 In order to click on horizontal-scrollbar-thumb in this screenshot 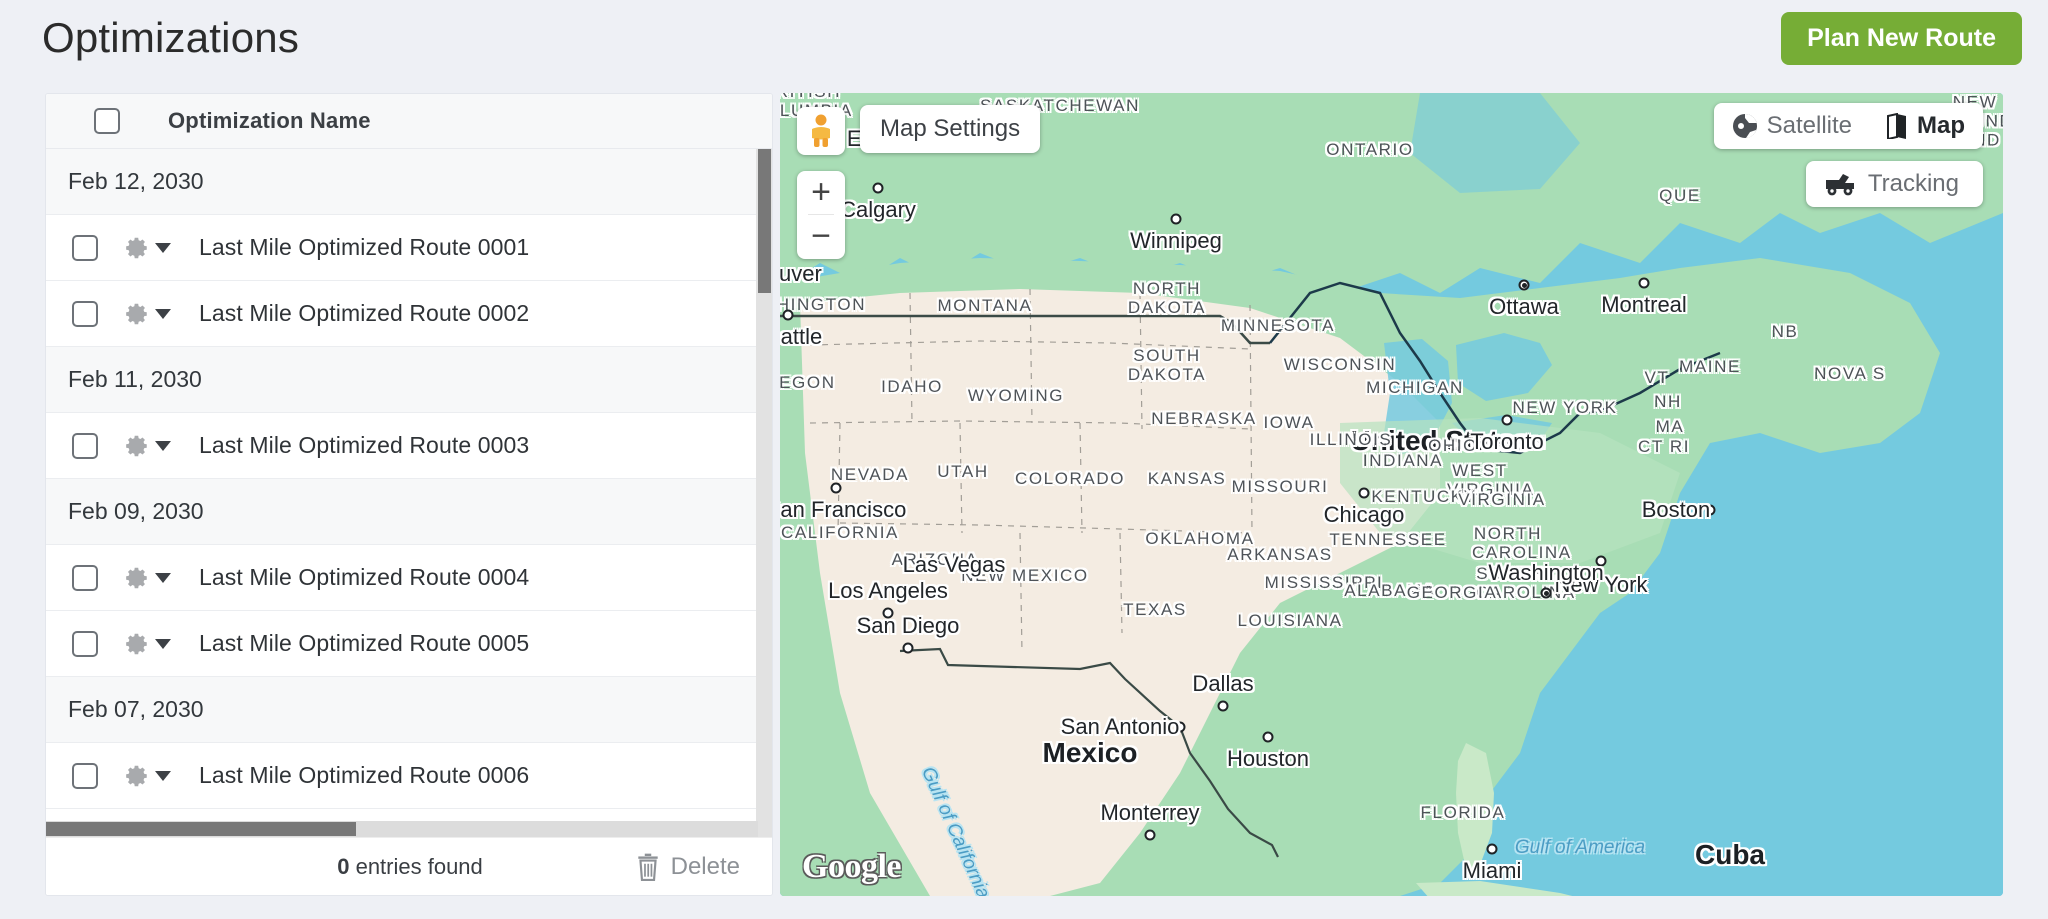, I will do `click(201, 829)`.